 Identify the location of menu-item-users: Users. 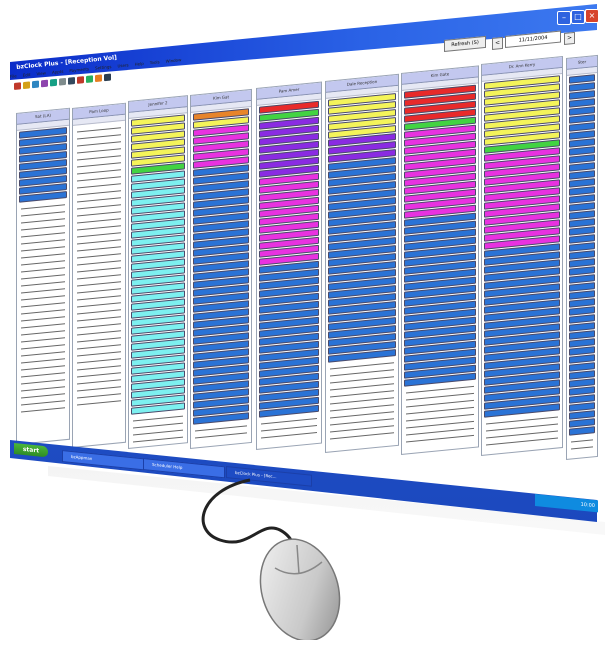
(122, 65).